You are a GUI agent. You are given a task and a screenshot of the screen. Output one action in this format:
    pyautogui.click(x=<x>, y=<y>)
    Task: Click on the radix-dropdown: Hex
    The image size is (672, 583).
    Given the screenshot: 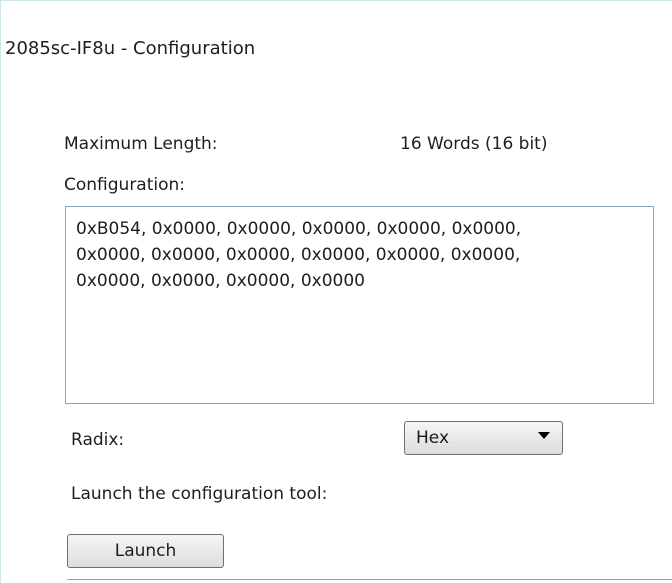 What is the action you would take?
    pyautogui.click(x=483, y=438)
    